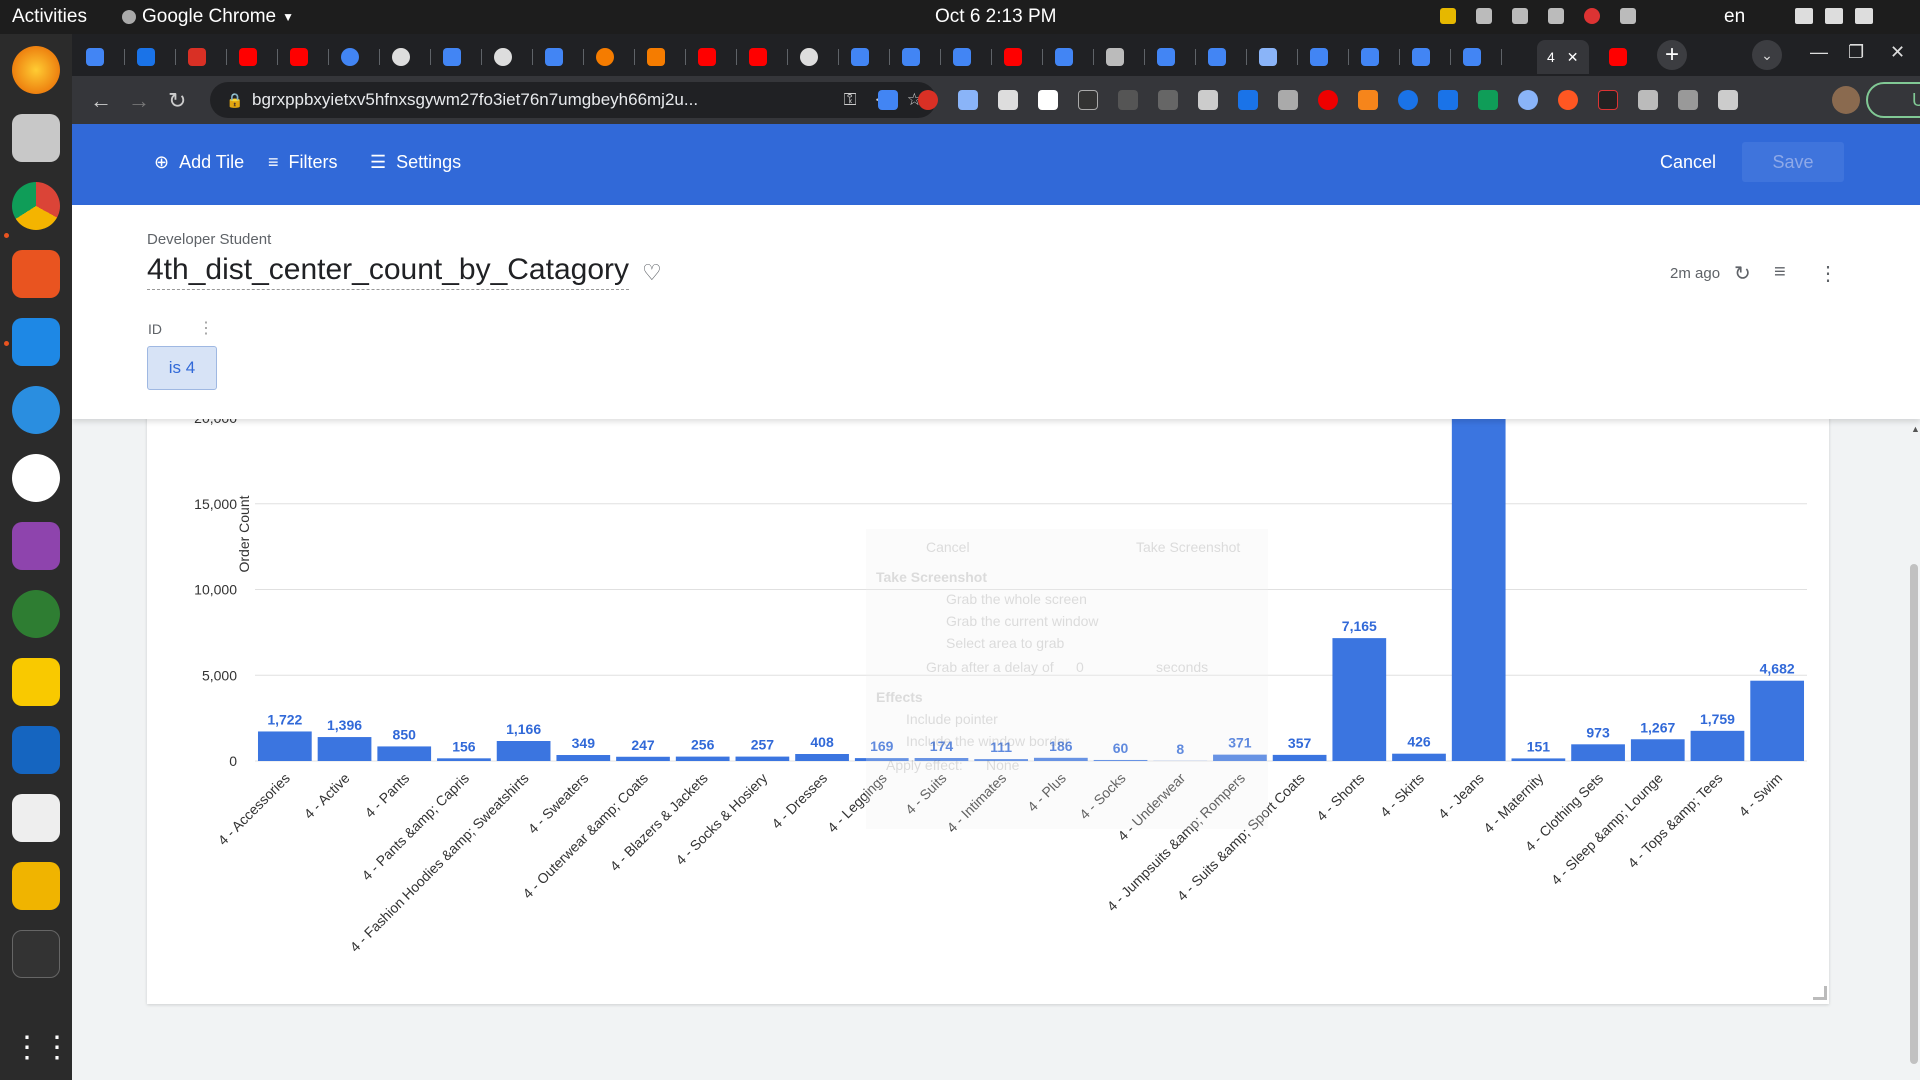 Image resolution: width=1920 pixels, height=1080 pixels. Describe the element at coordinates (1846, 100) in the screenshot. I see `profile-avatar` at that location.